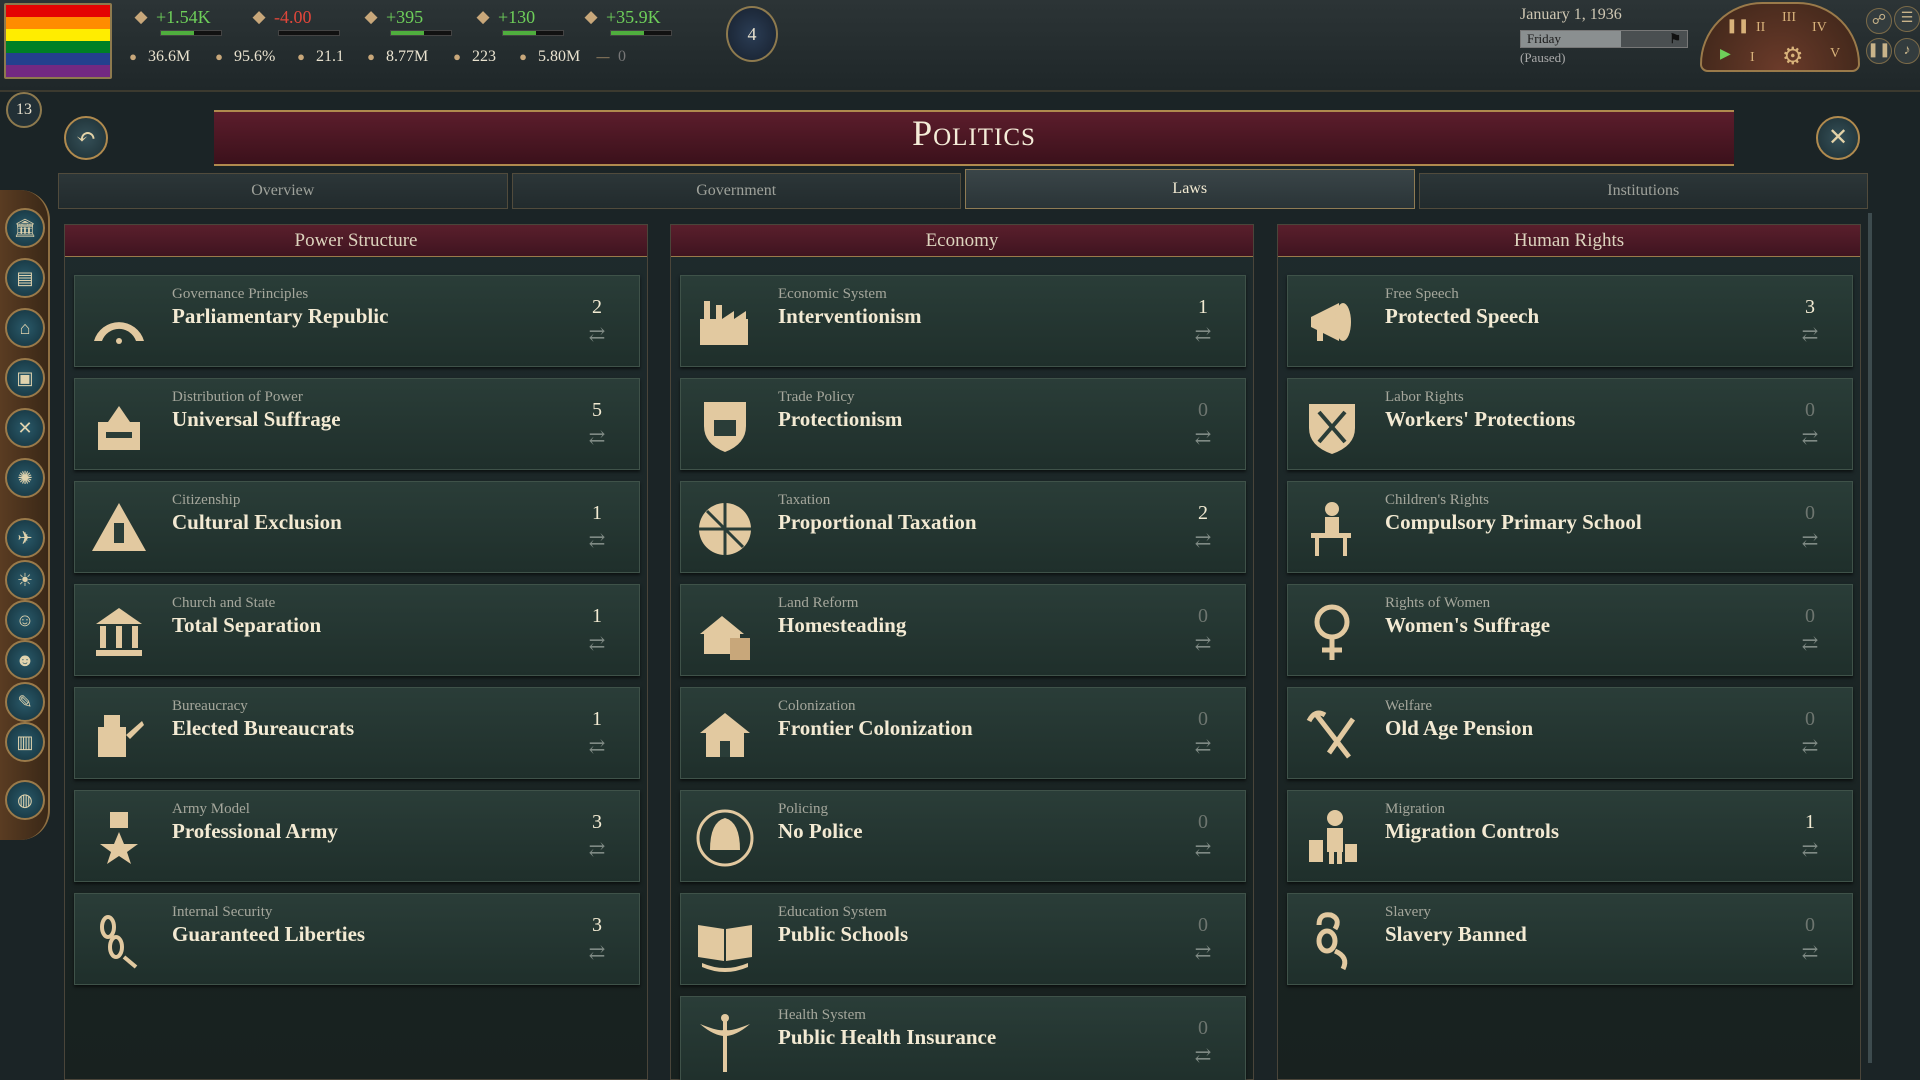 The width and height of the screenshot is (1920, 1080). Describe the element at coordinates (1907, 51) in the screenshot. I see `music-icon: ♪` at that location.